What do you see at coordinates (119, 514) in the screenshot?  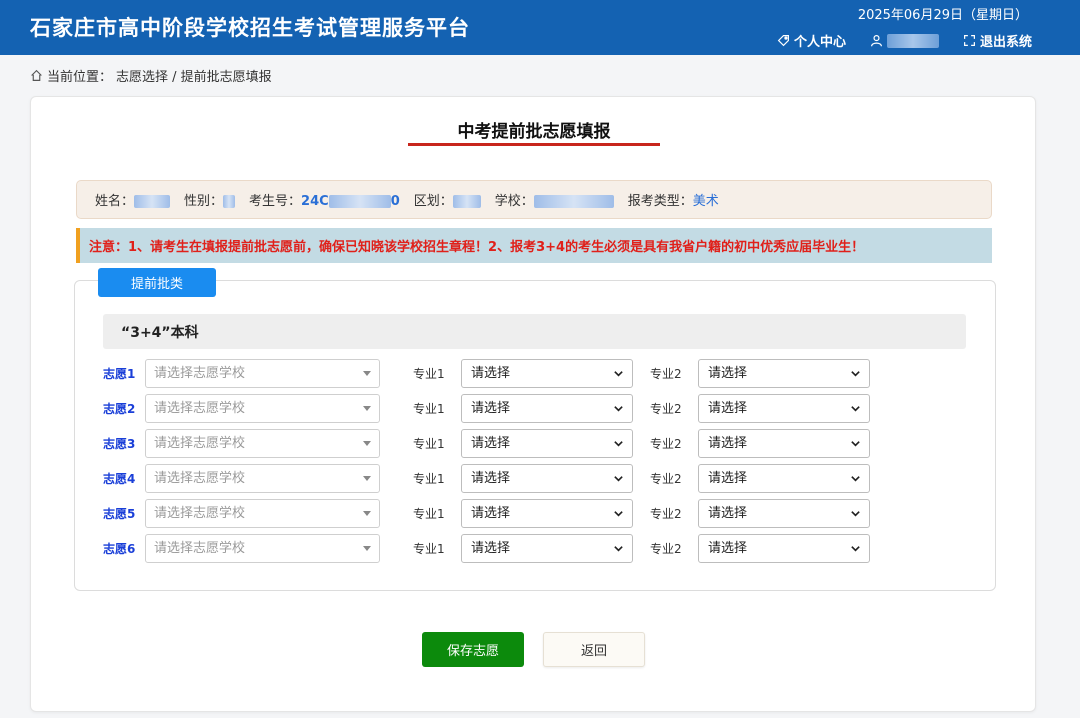 I see `wish-label: 志愿5` at bounding box center [119, 514].